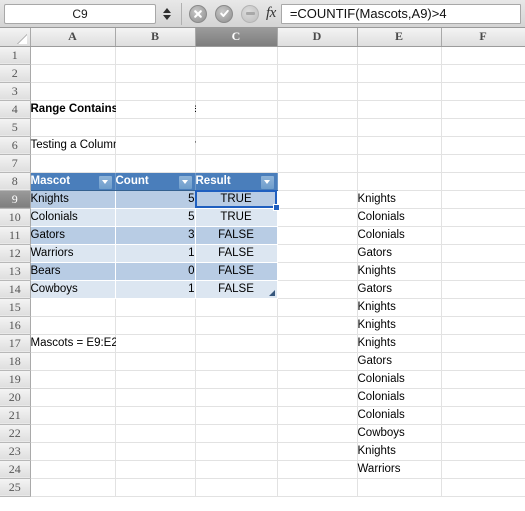  I want to click on empty-cell-c19, so click(236, 379).